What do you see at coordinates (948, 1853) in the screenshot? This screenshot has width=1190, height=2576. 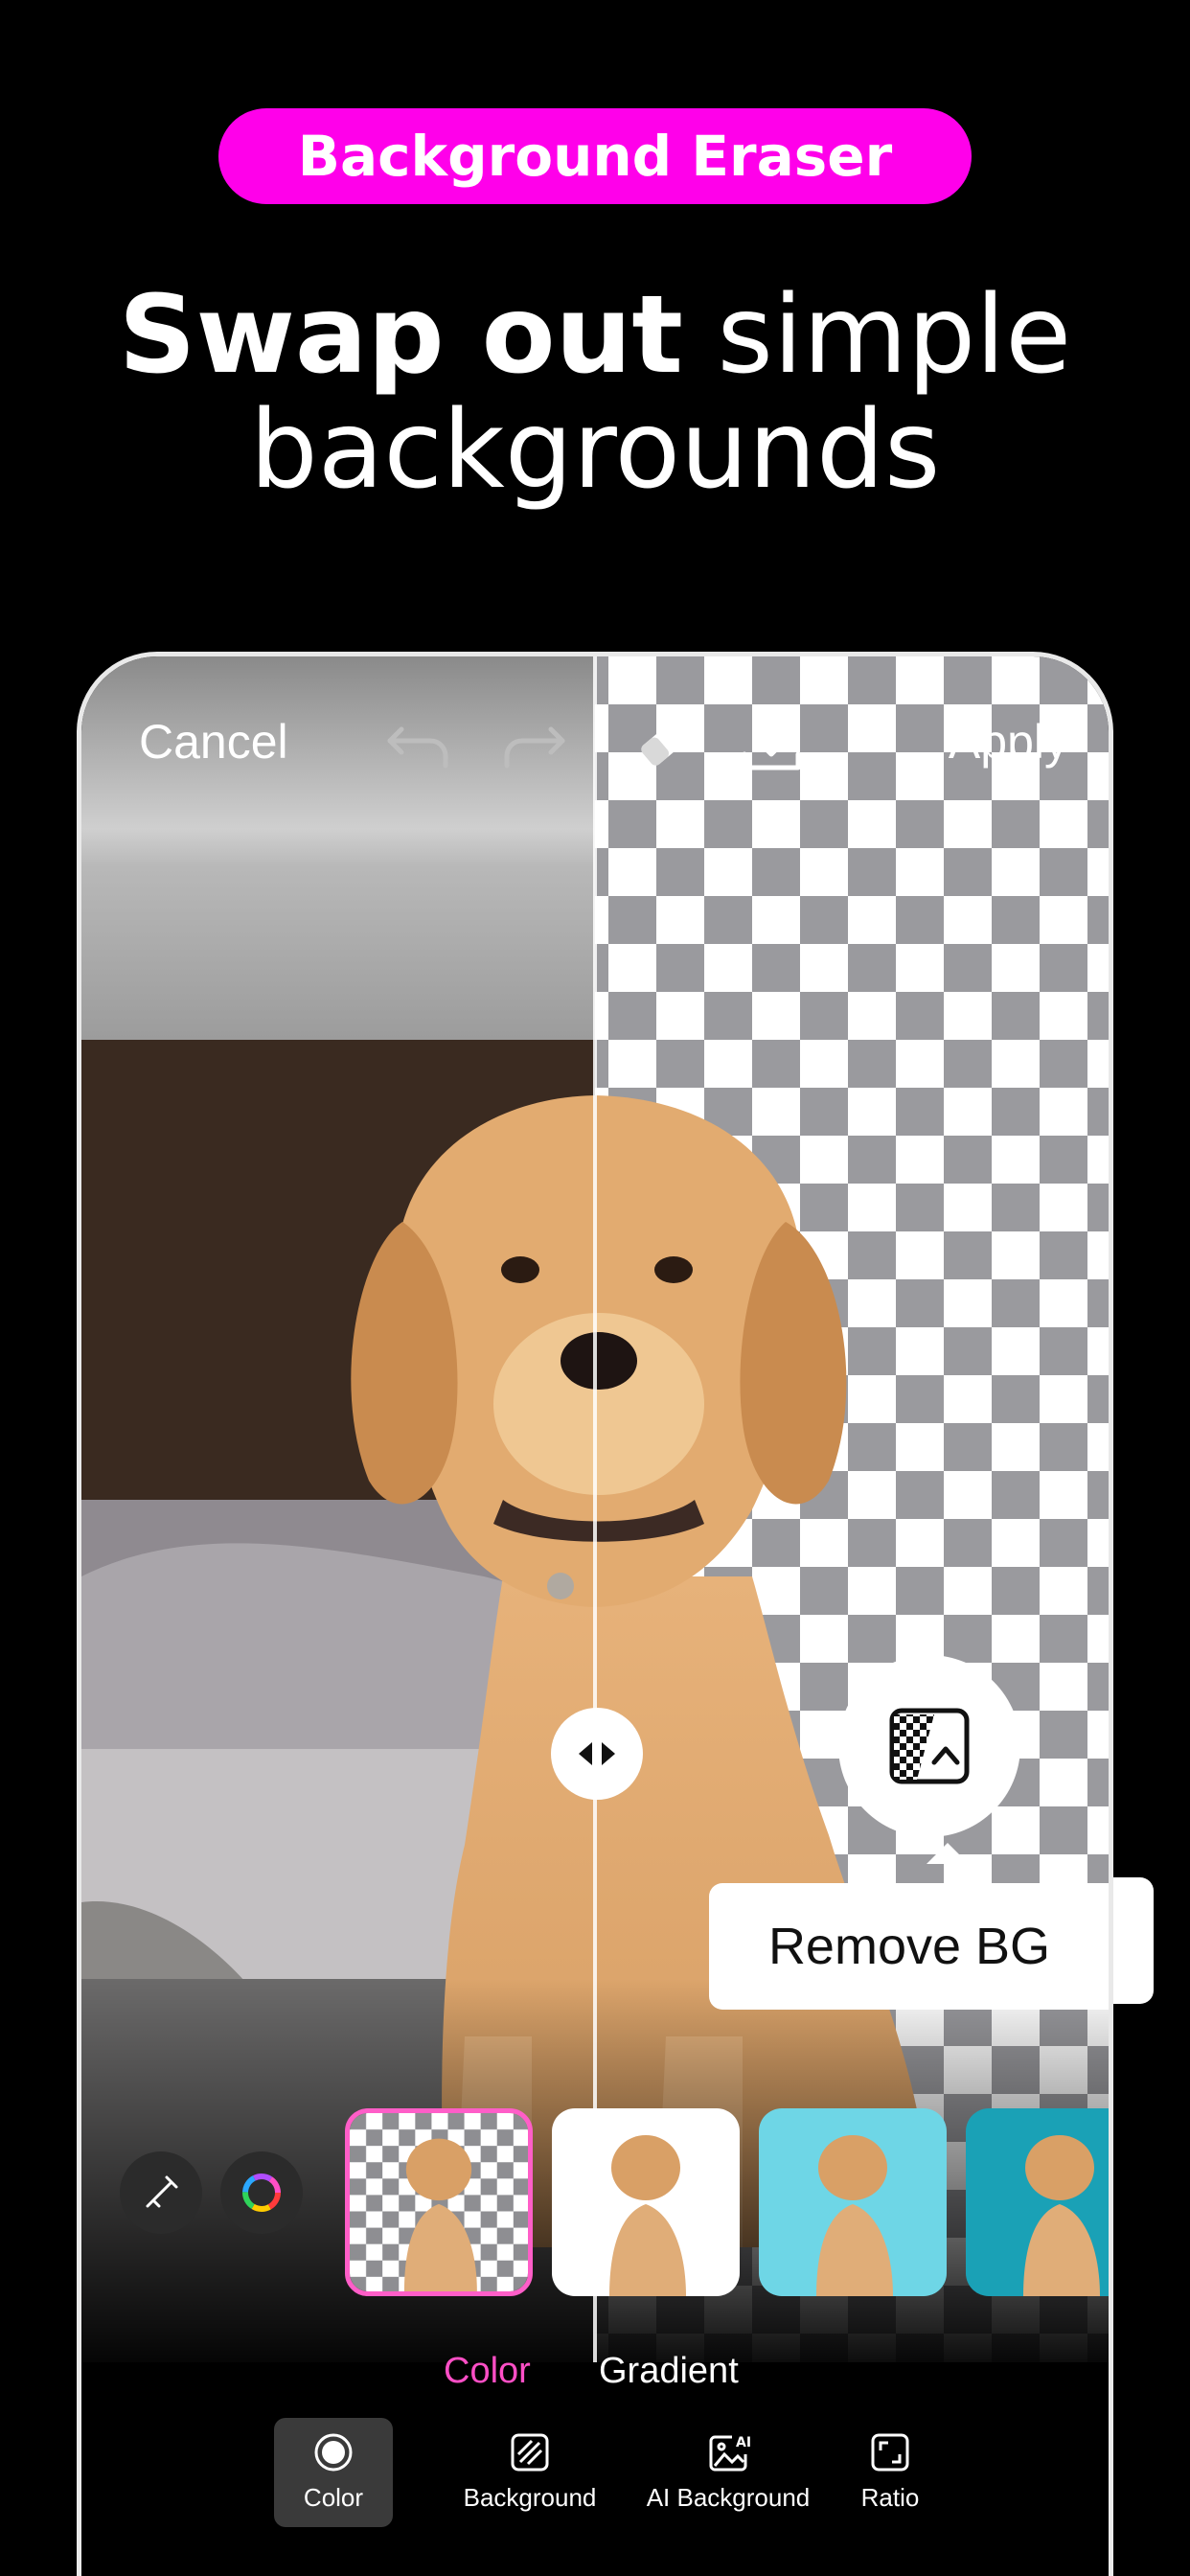 I see `remove-bg-pointer` at bounding box center [948, 1853].